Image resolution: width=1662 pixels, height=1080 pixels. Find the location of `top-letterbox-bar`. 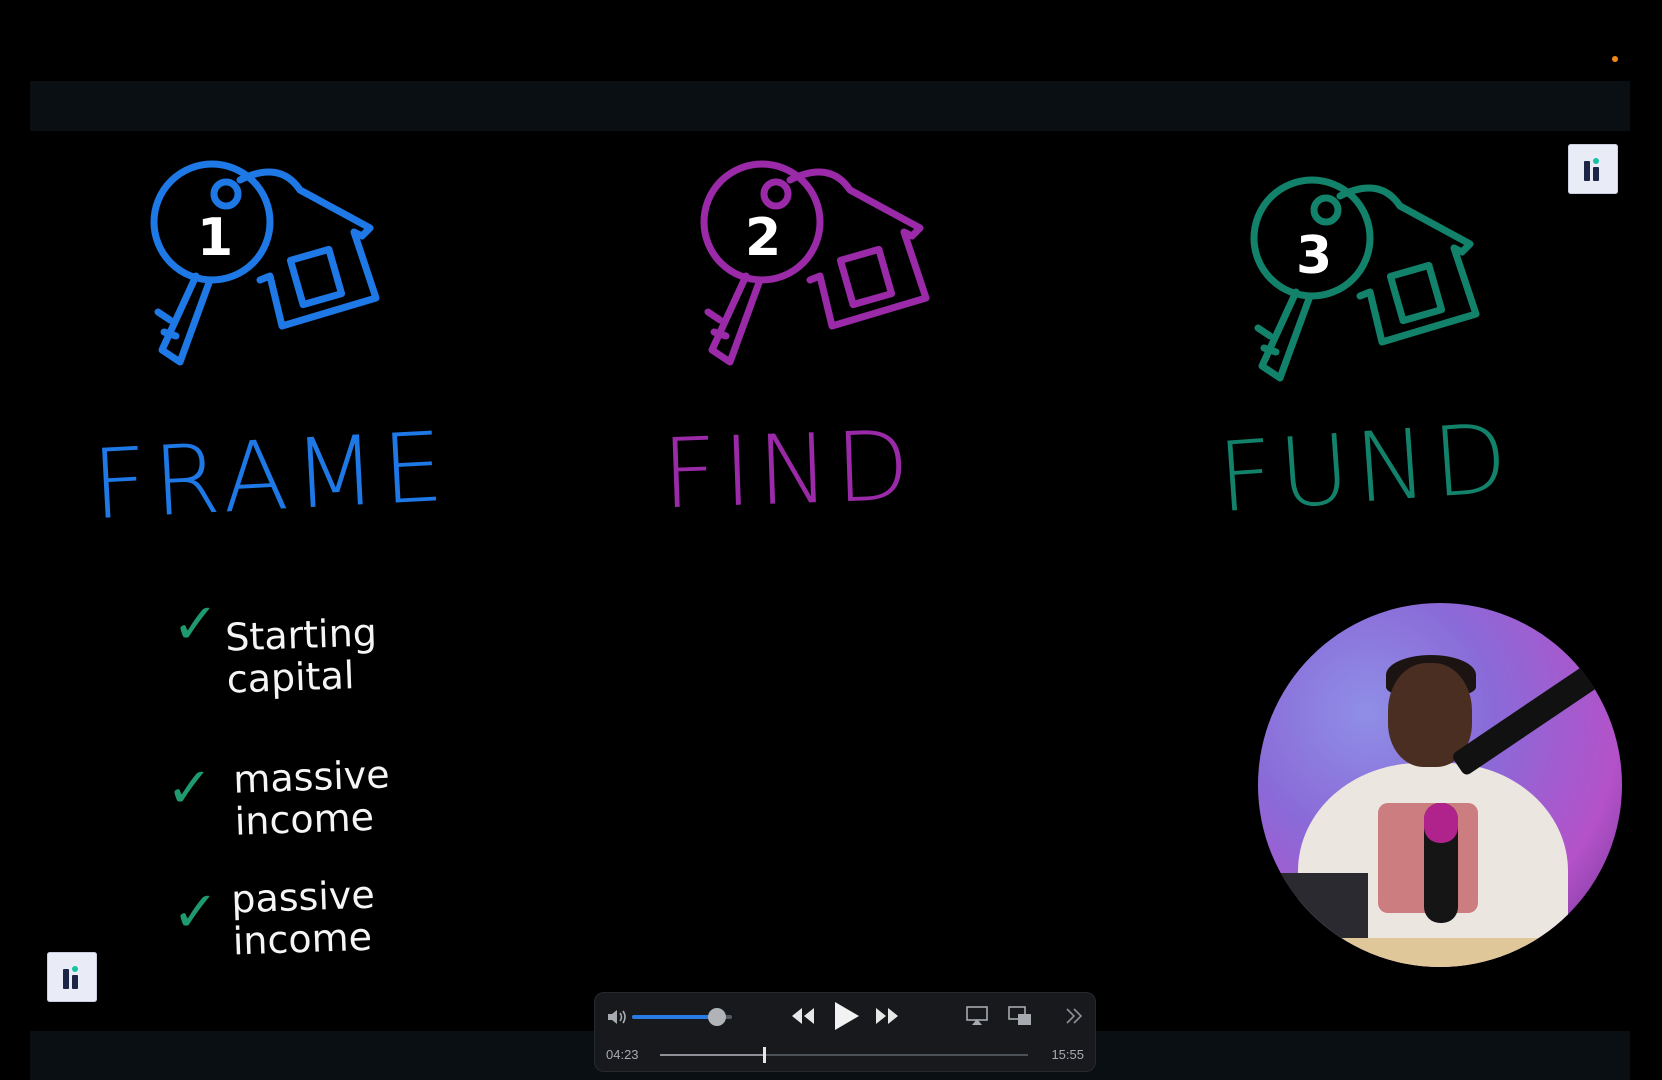

top-letterbox-bar is located at coordinates (830, 106).